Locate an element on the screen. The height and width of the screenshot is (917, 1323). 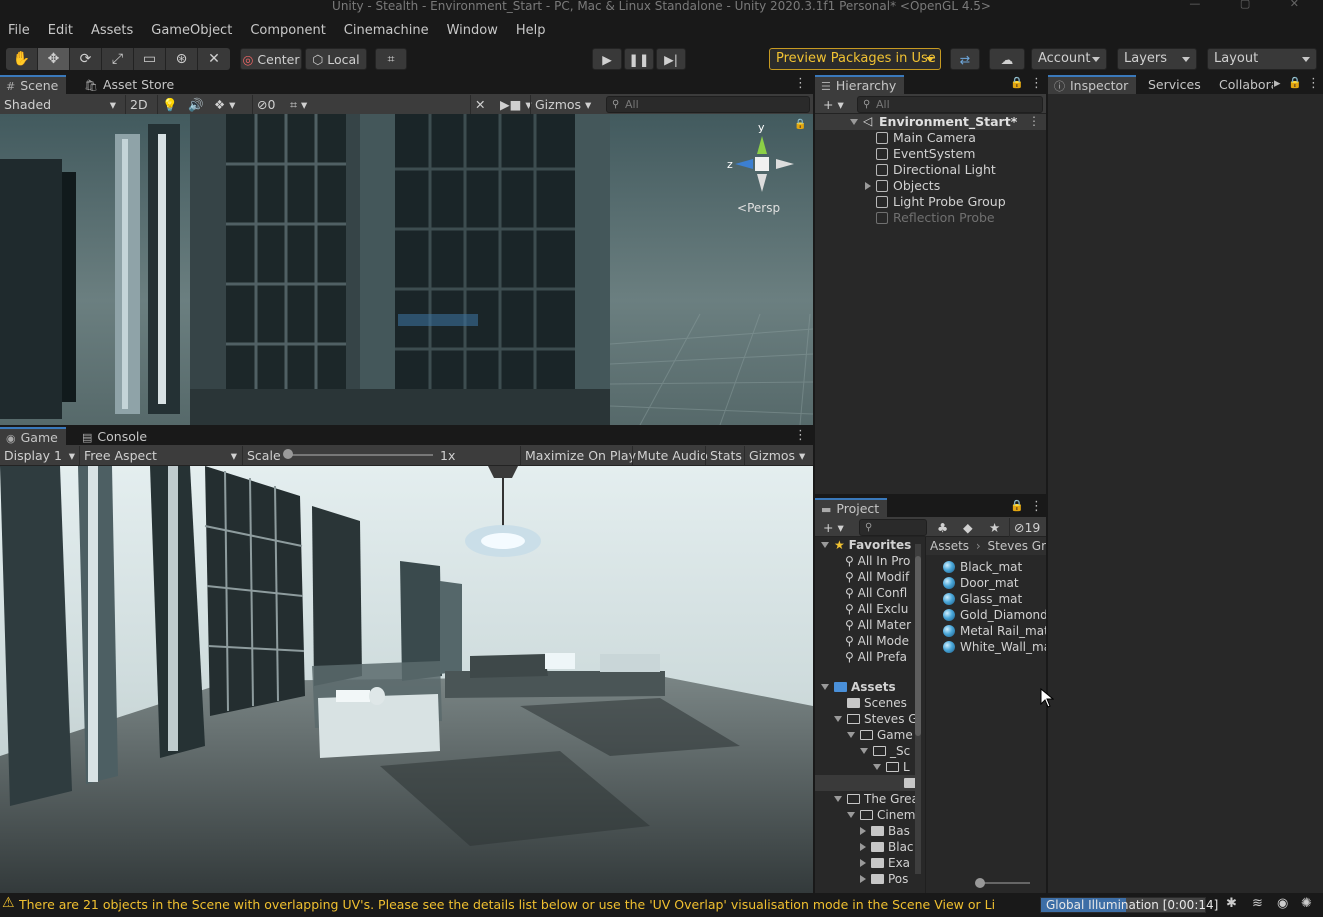
game-gizmos-dropdown: Gizmos ▾ is located at coordinates (778, 455).